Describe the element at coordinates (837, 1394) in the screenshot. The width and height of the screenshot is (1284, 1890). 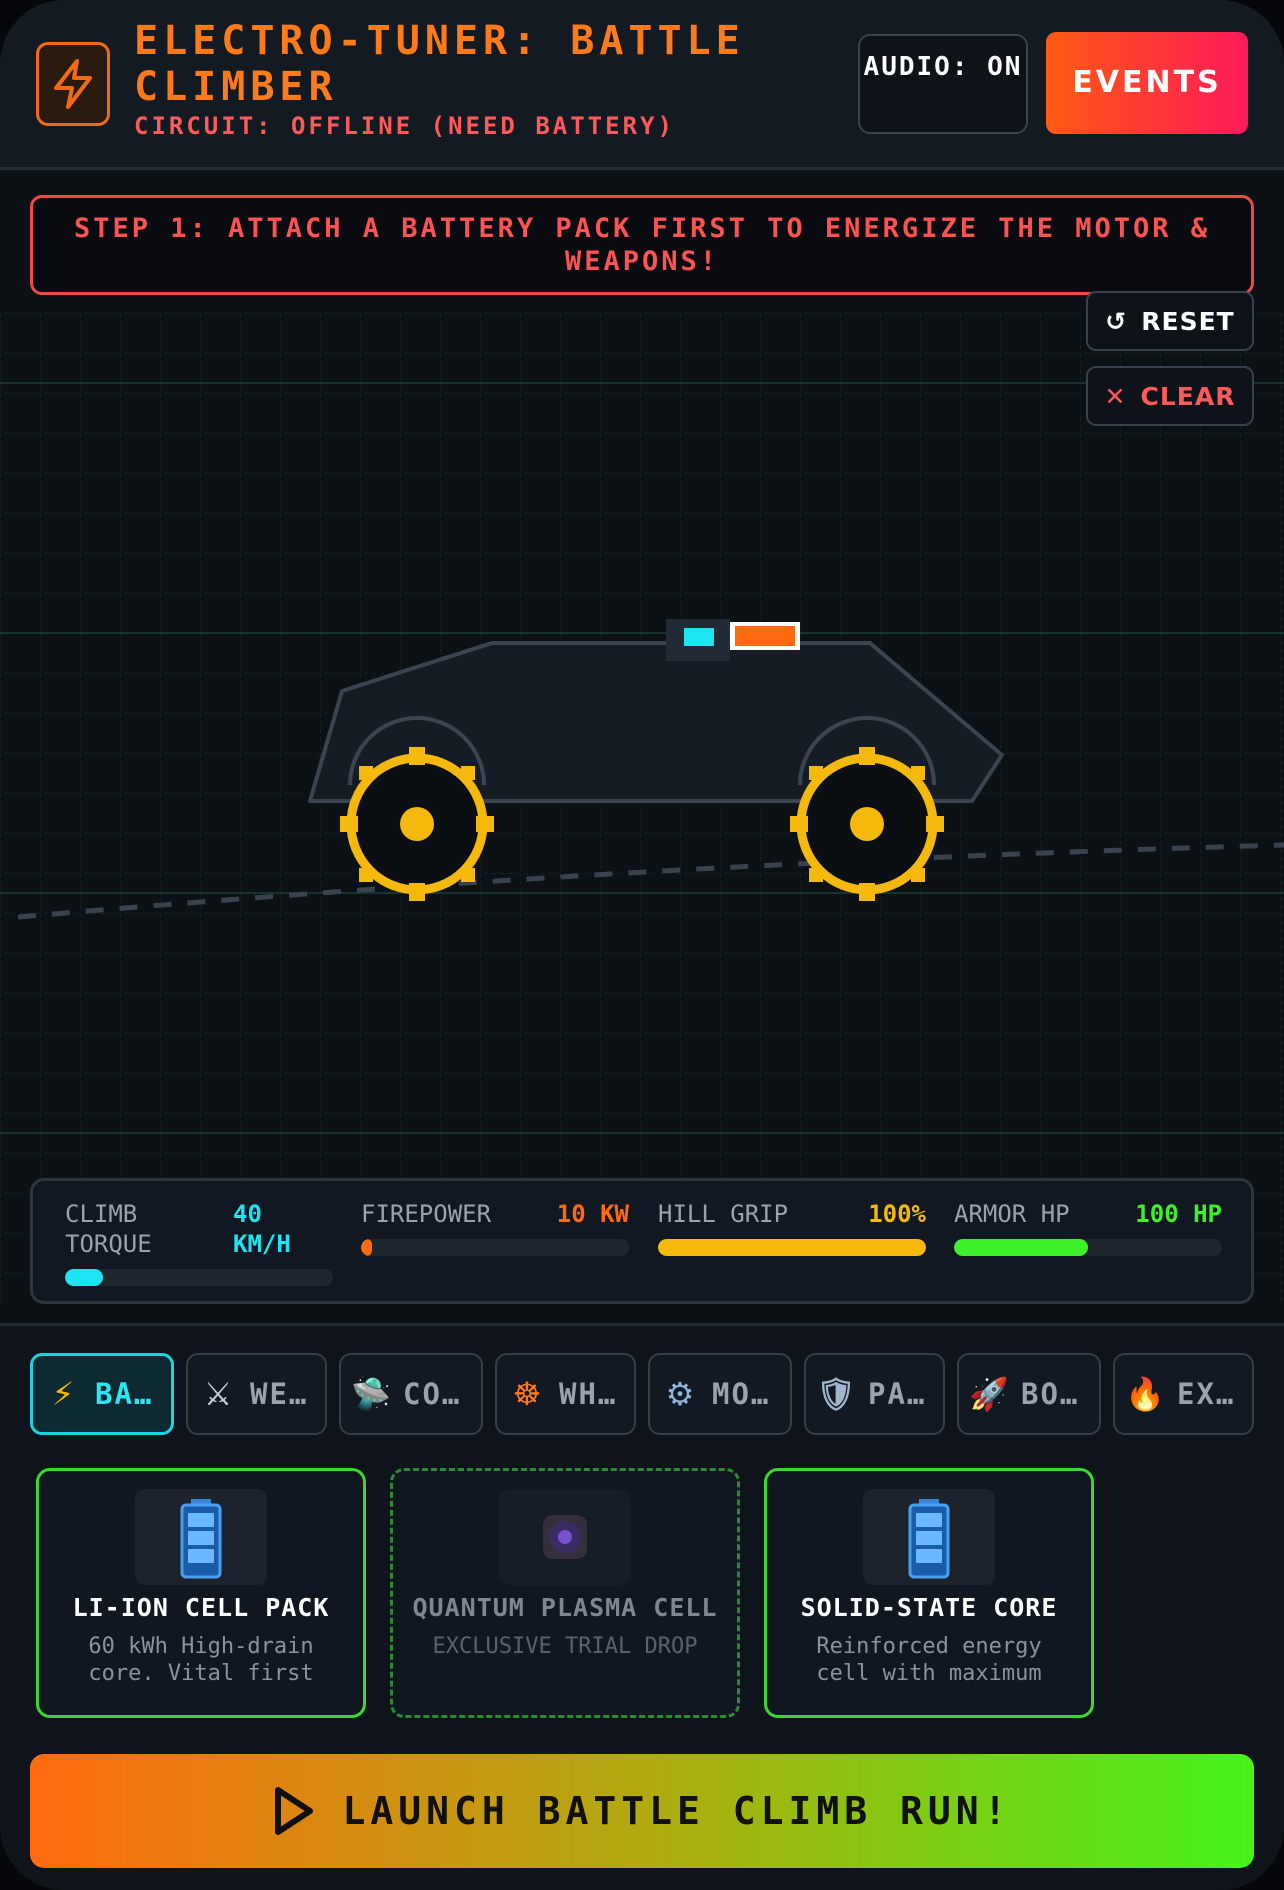
I see `shield-icon: 🛡` at that location.